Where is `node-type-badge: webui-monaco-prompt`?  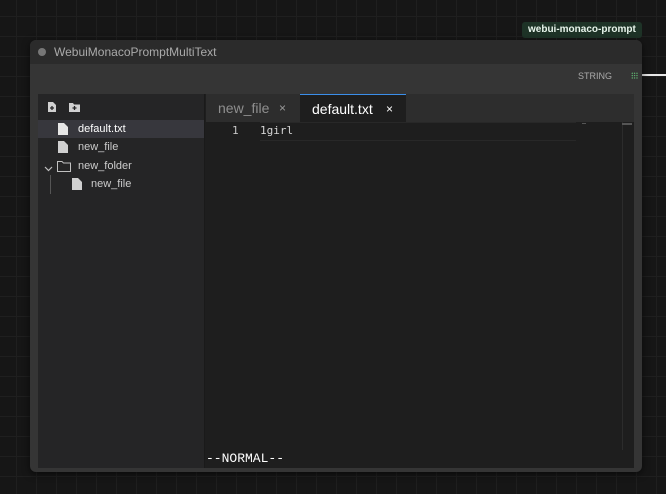 node-type-badge: webui-monaco-prompt is located at coordinates (582, 30).